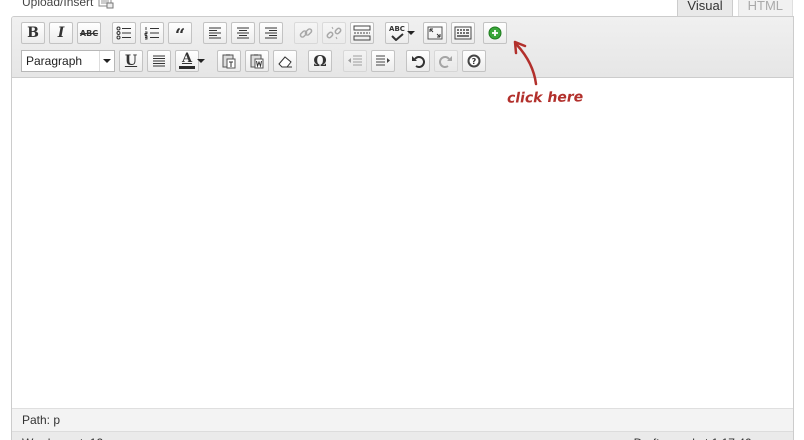 The width and height of the screenshot is (804, 440). I want to click on paste-text-button, so click(229, 61).